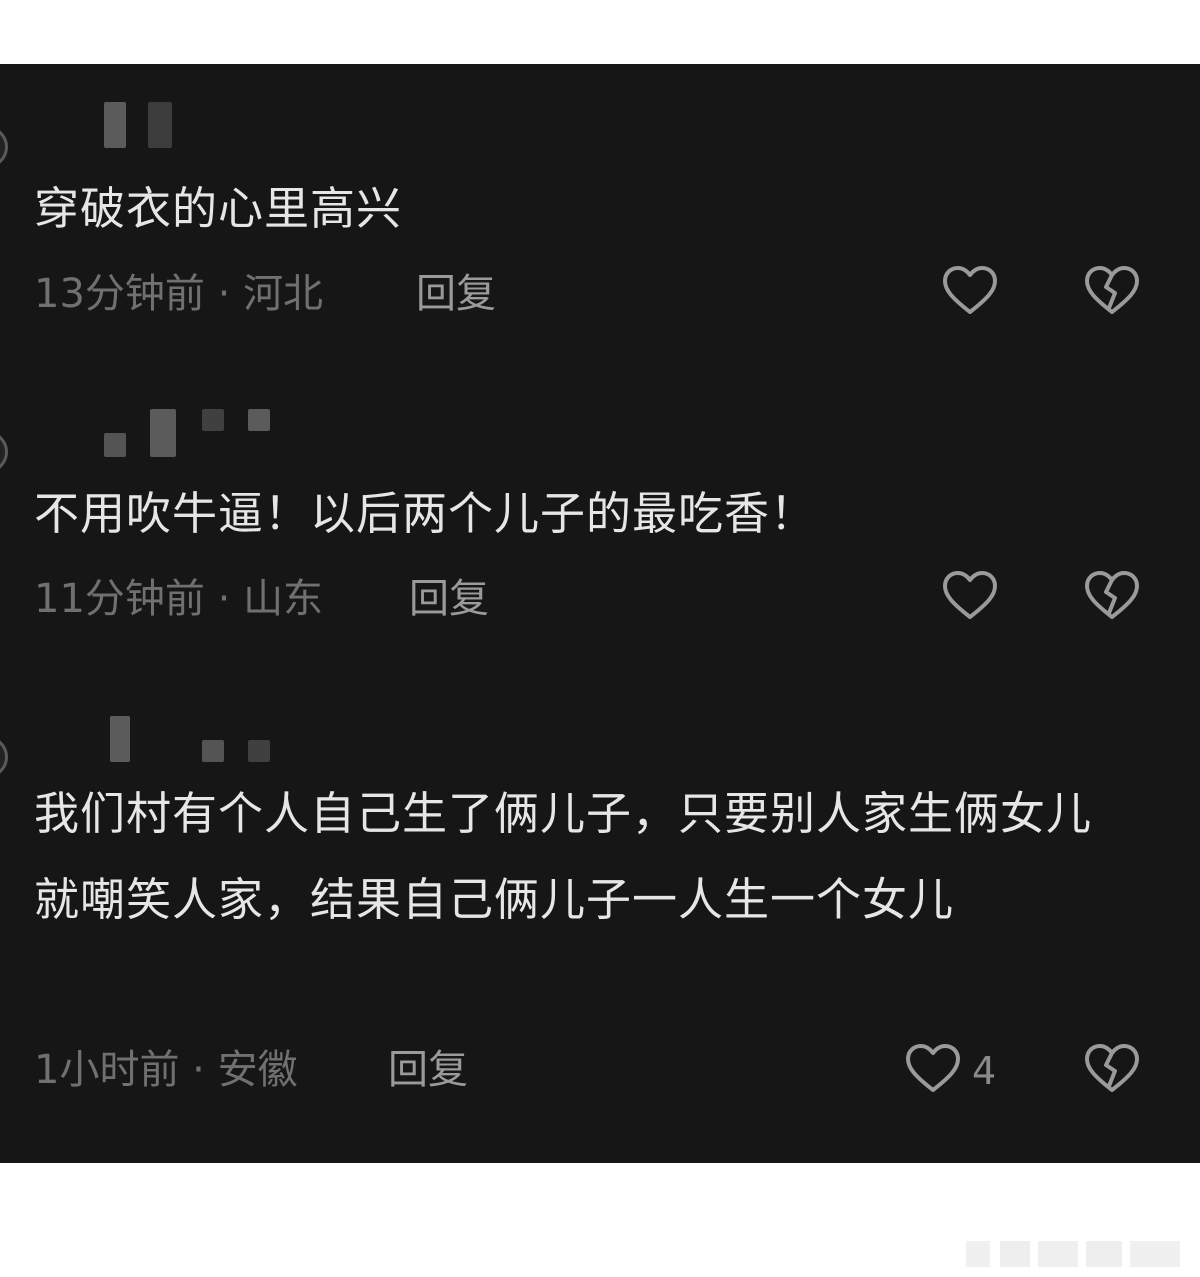 The width and height of the screenshot is (1200, 1277). Describe the element at coordinates (1076, 1254) in the screenshot. I see `watermark-blurred` at that location.